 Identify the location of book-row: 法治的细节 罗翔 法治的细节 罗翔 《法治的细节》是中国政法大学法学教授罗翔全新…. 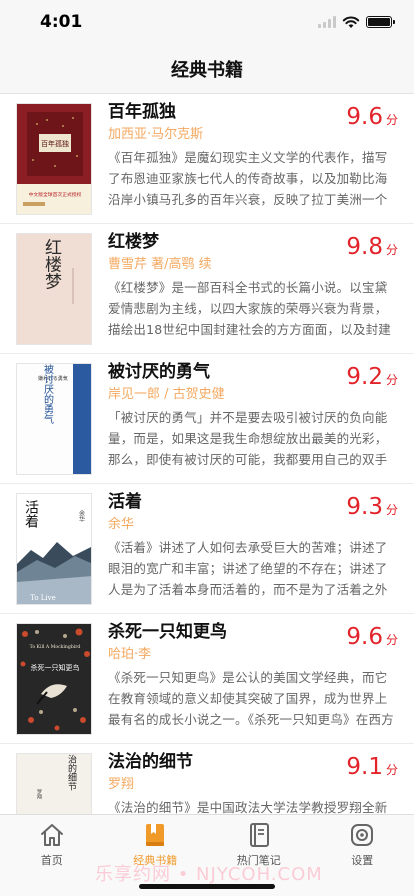
(207, 779).